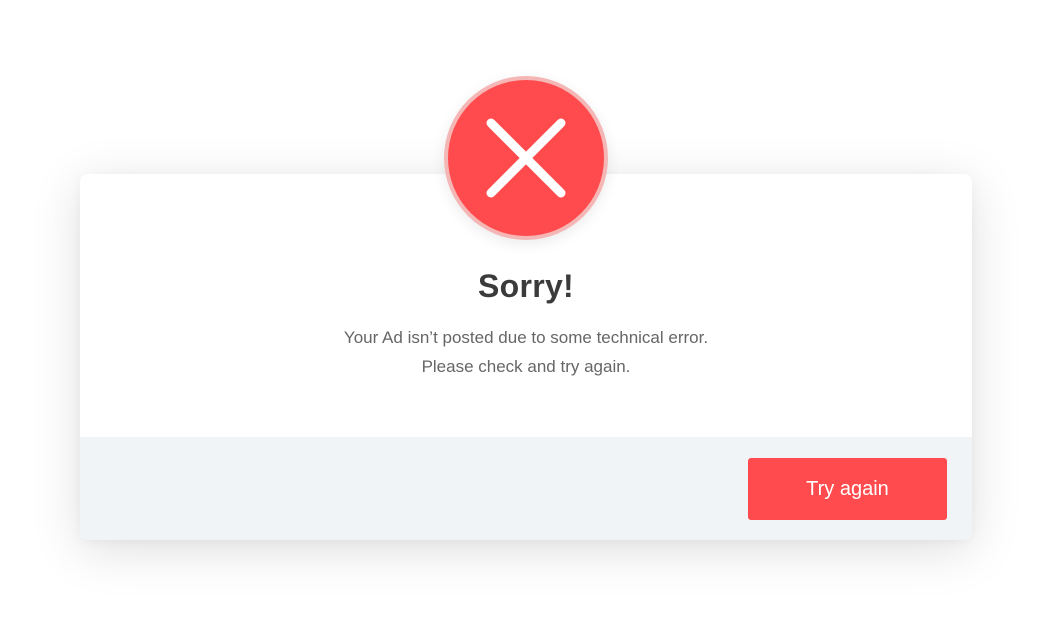 The image size is (1053, 624). Describe the element at coordinates (526, 488) in the screenshot. I see `dialog-footer: Try again` at that location.